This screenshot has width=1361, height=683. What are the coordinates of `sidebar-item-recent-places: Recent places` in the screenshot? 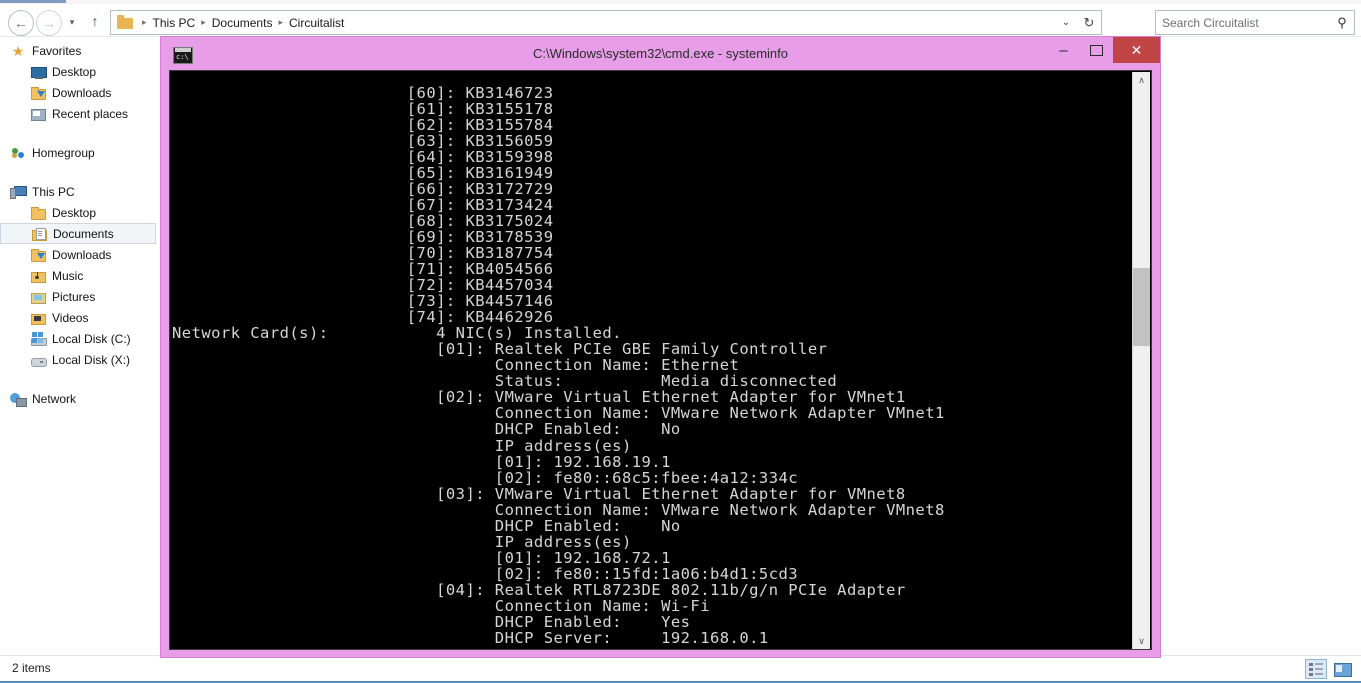 It's located at (79, 113).